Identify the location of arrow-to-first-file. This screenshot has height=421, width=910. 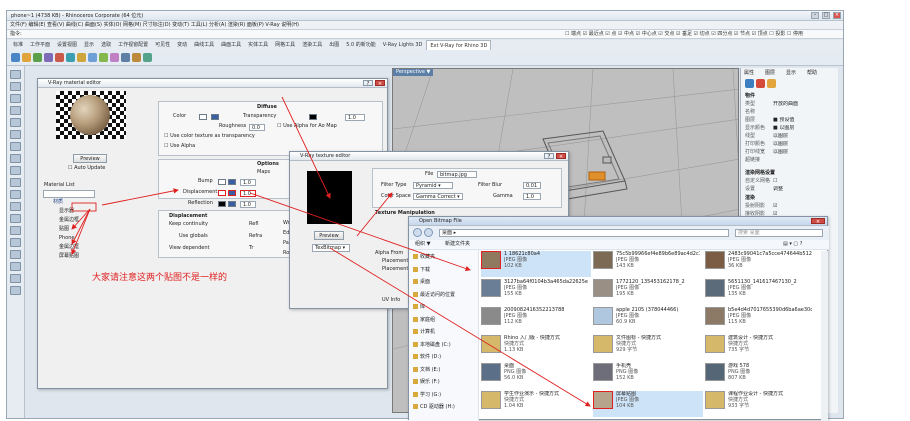
(360, 232).